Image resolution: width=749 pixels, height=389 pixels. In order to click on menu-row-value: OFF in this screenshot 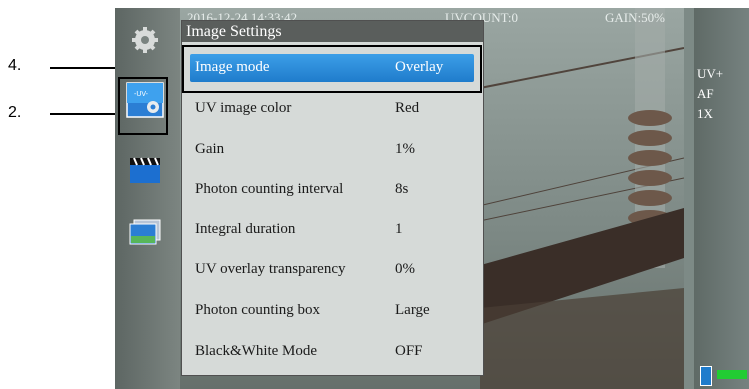, I will do `click(409, 351)`.